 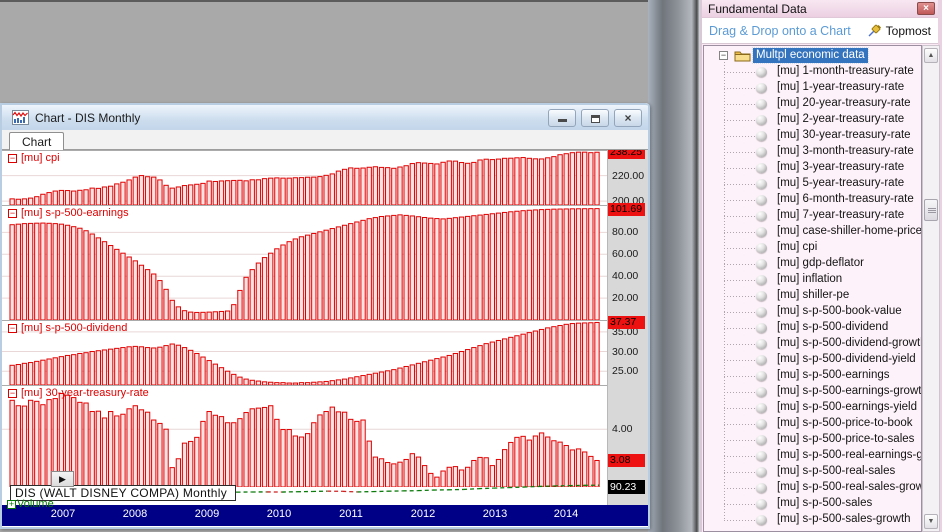 I want to click on list-item: [mu] s-p-500-sales-growth, so click(x=812, y=520).